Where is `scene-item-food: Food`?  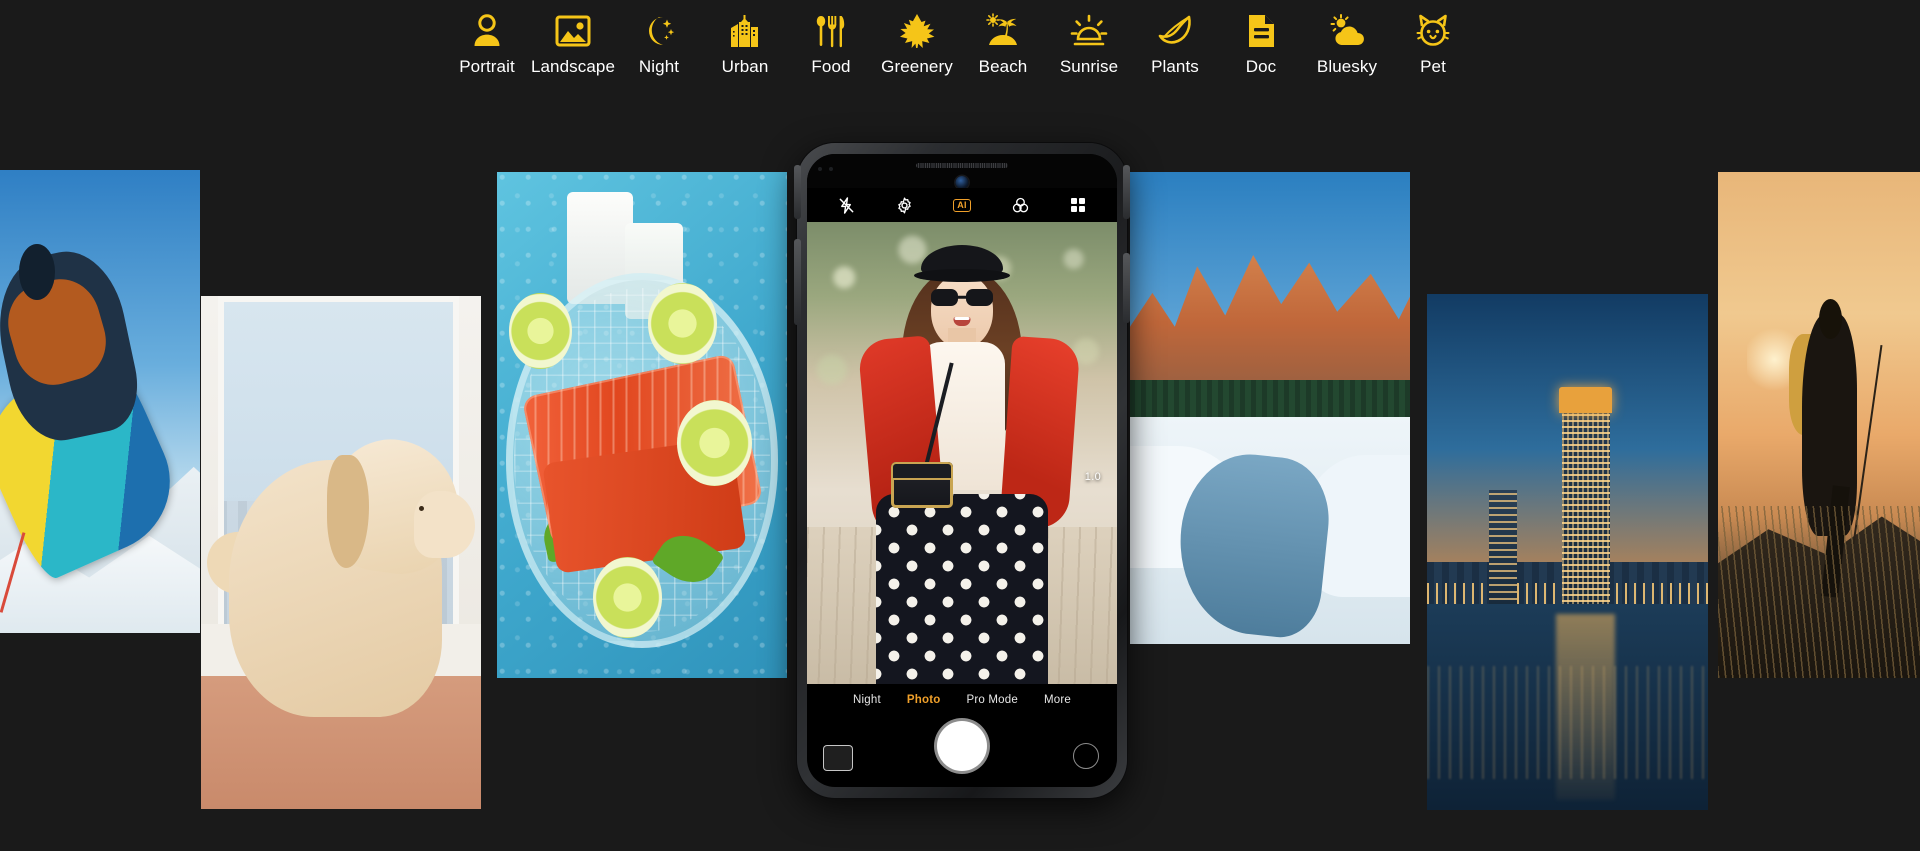
scene-item-food: Food is located at coordinates (831, 42).